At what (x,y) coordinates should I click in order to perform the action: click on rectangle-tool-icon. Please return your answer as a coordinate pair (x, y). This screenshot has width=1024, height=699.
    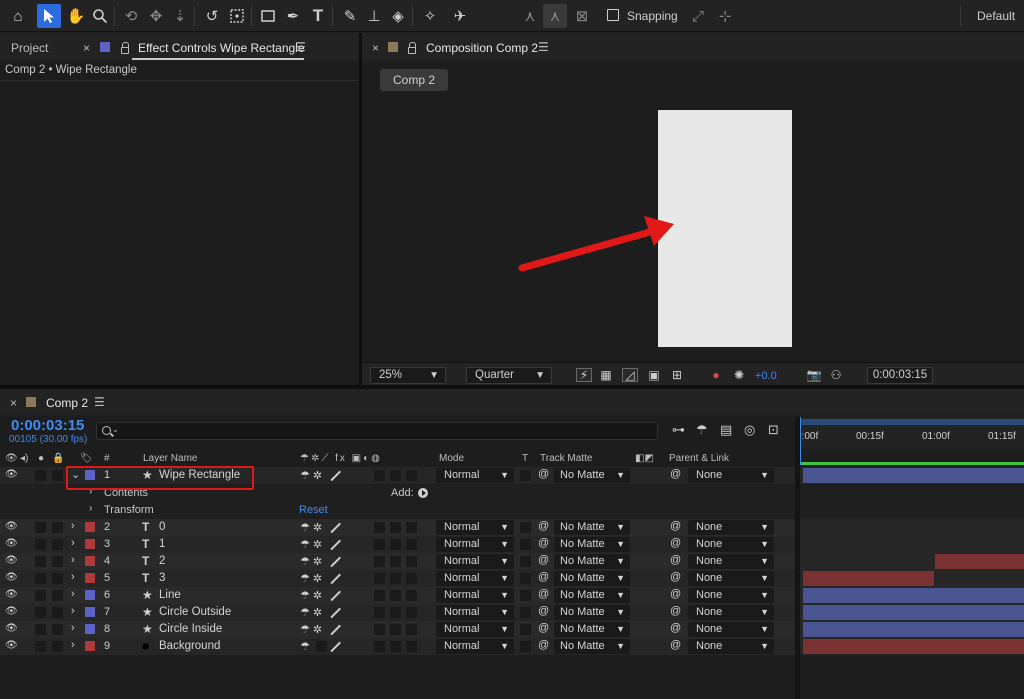
    Looking at the image, I should click on (268, 16).